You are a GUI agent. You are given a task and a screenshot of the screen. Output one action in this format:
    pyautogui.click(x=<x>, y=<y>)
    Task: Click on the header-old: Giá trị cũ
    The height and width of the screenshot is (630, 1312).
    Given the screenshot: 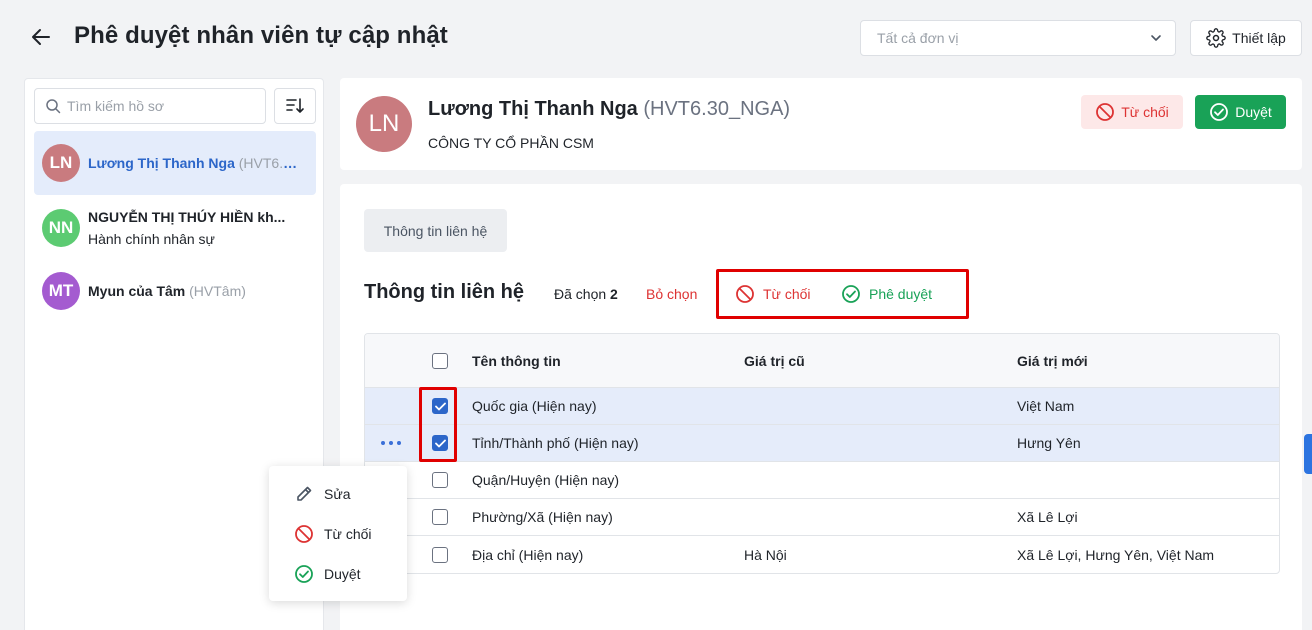 What is the action you would take?
    pyautogui.click(x=774, y=360)
    